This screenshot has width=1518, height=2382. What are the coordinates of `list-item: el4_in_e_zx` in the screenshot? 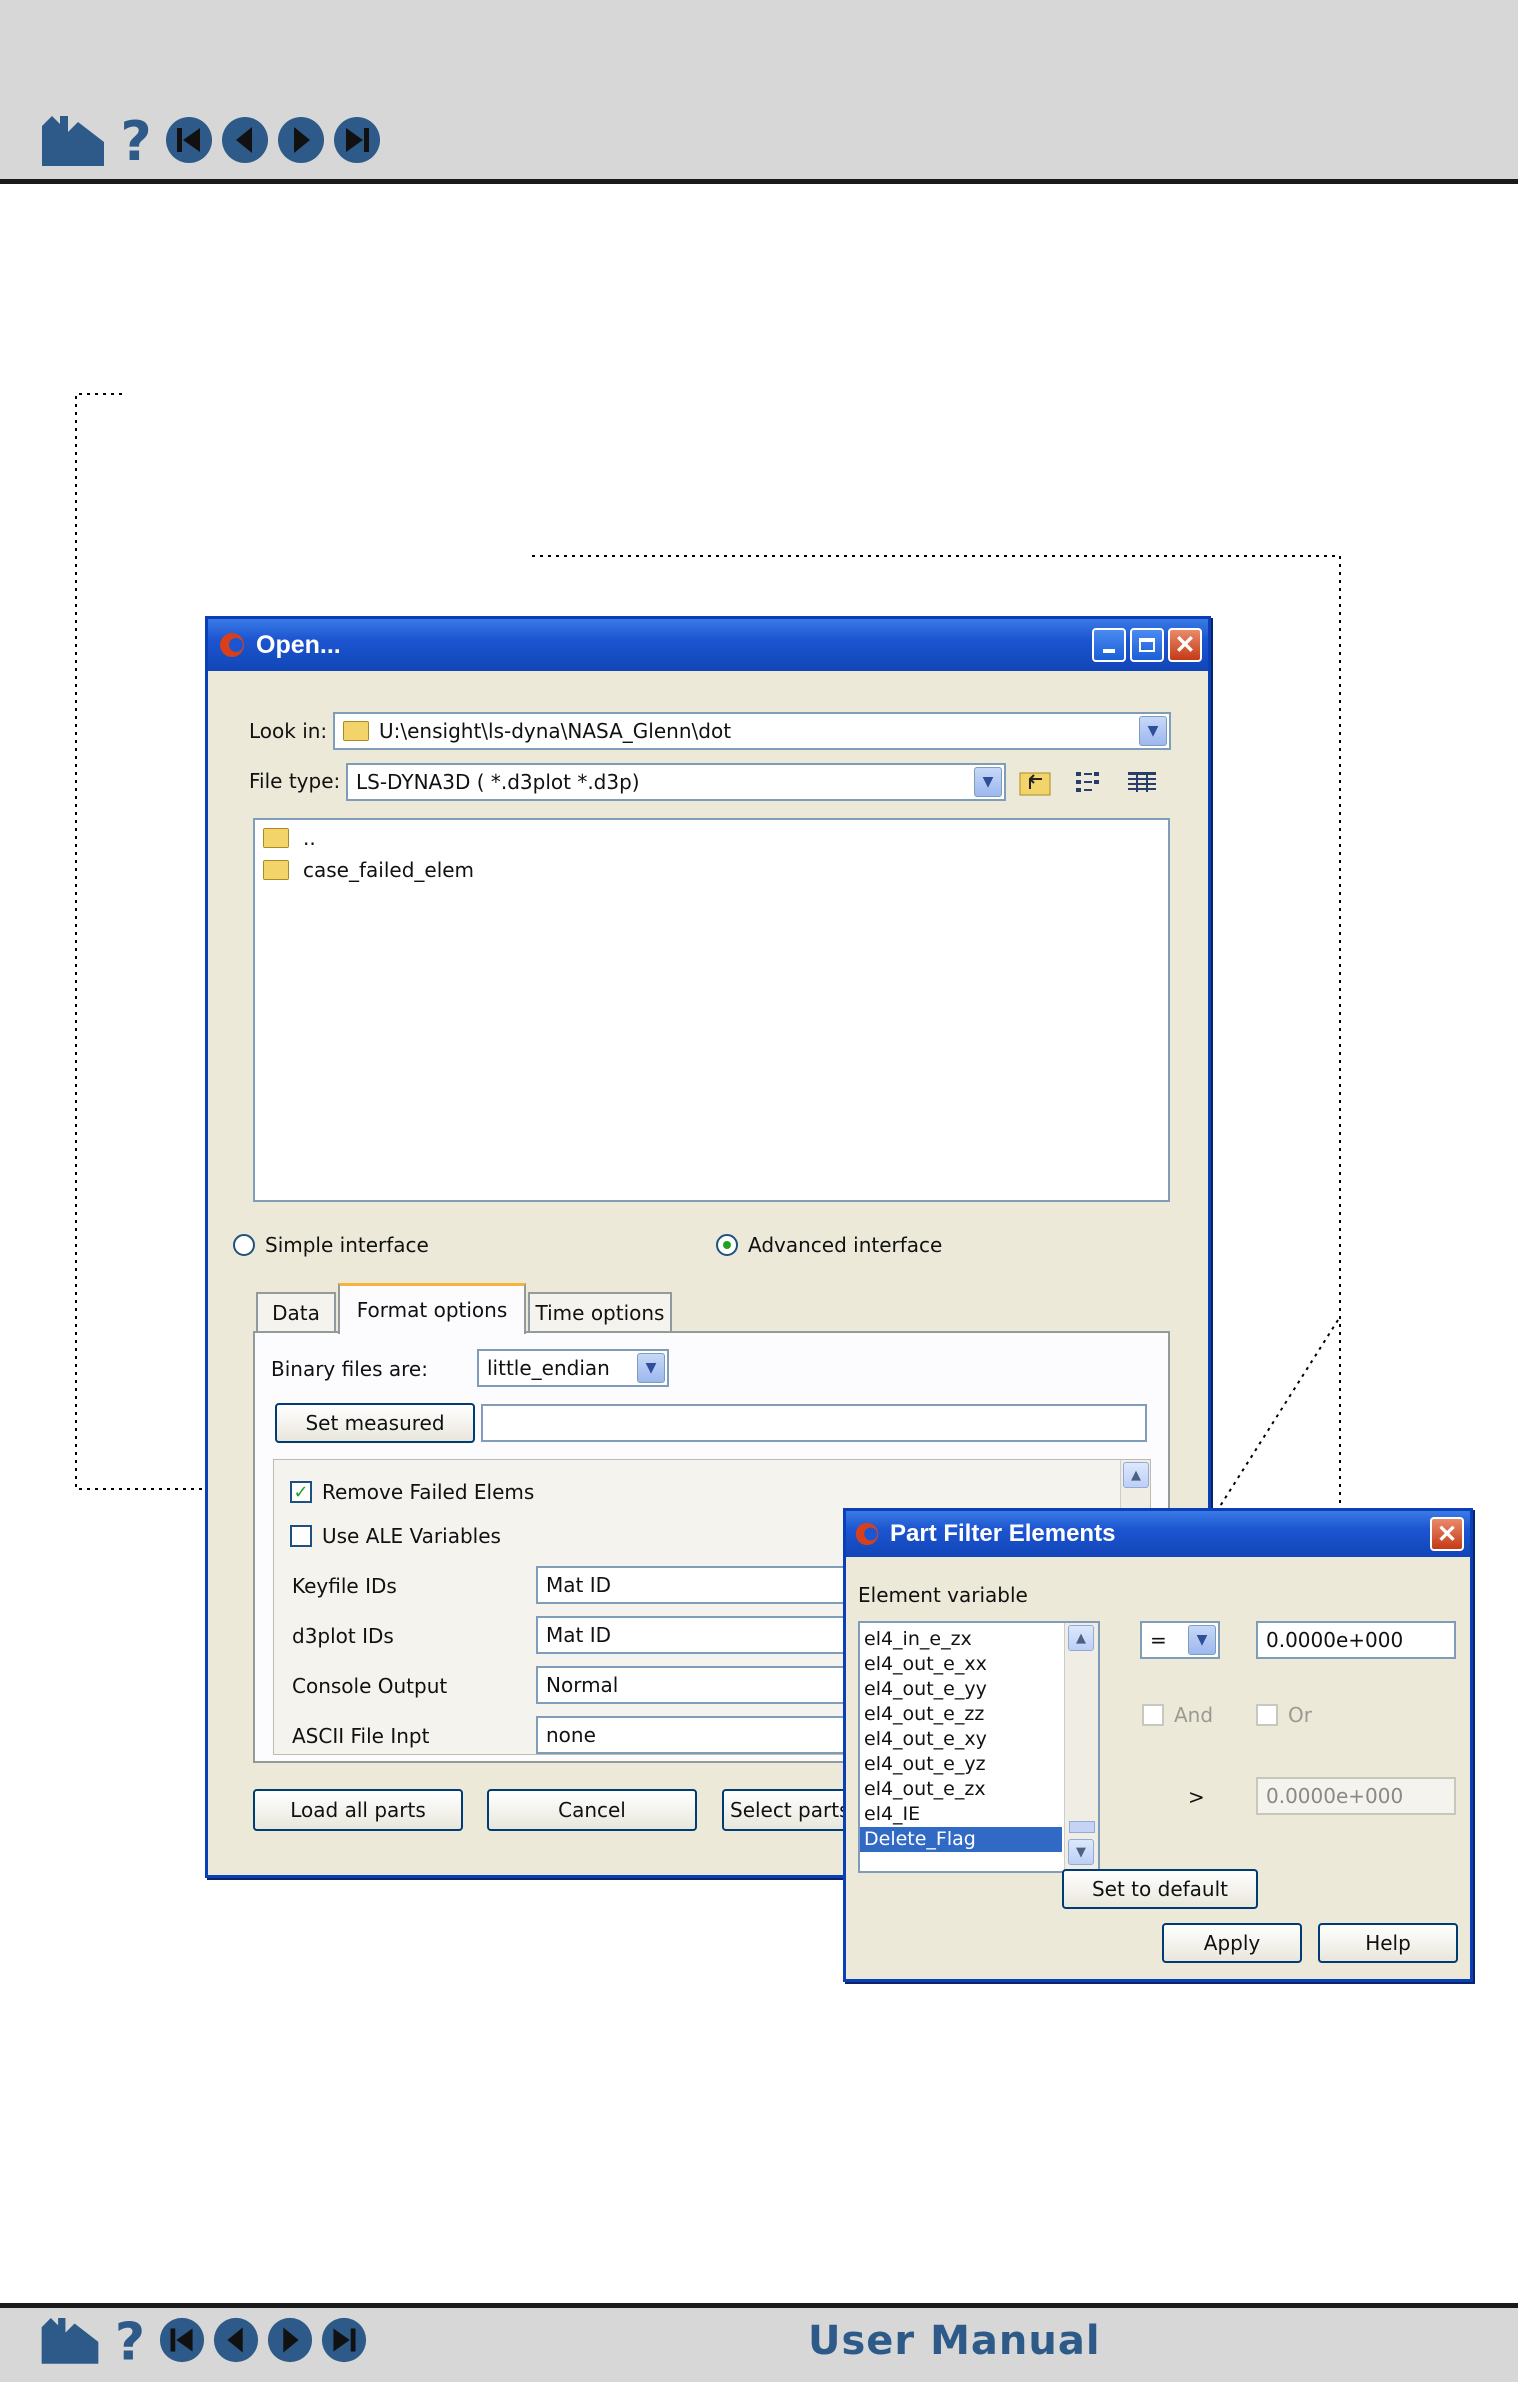 It's located at (961, 1639).